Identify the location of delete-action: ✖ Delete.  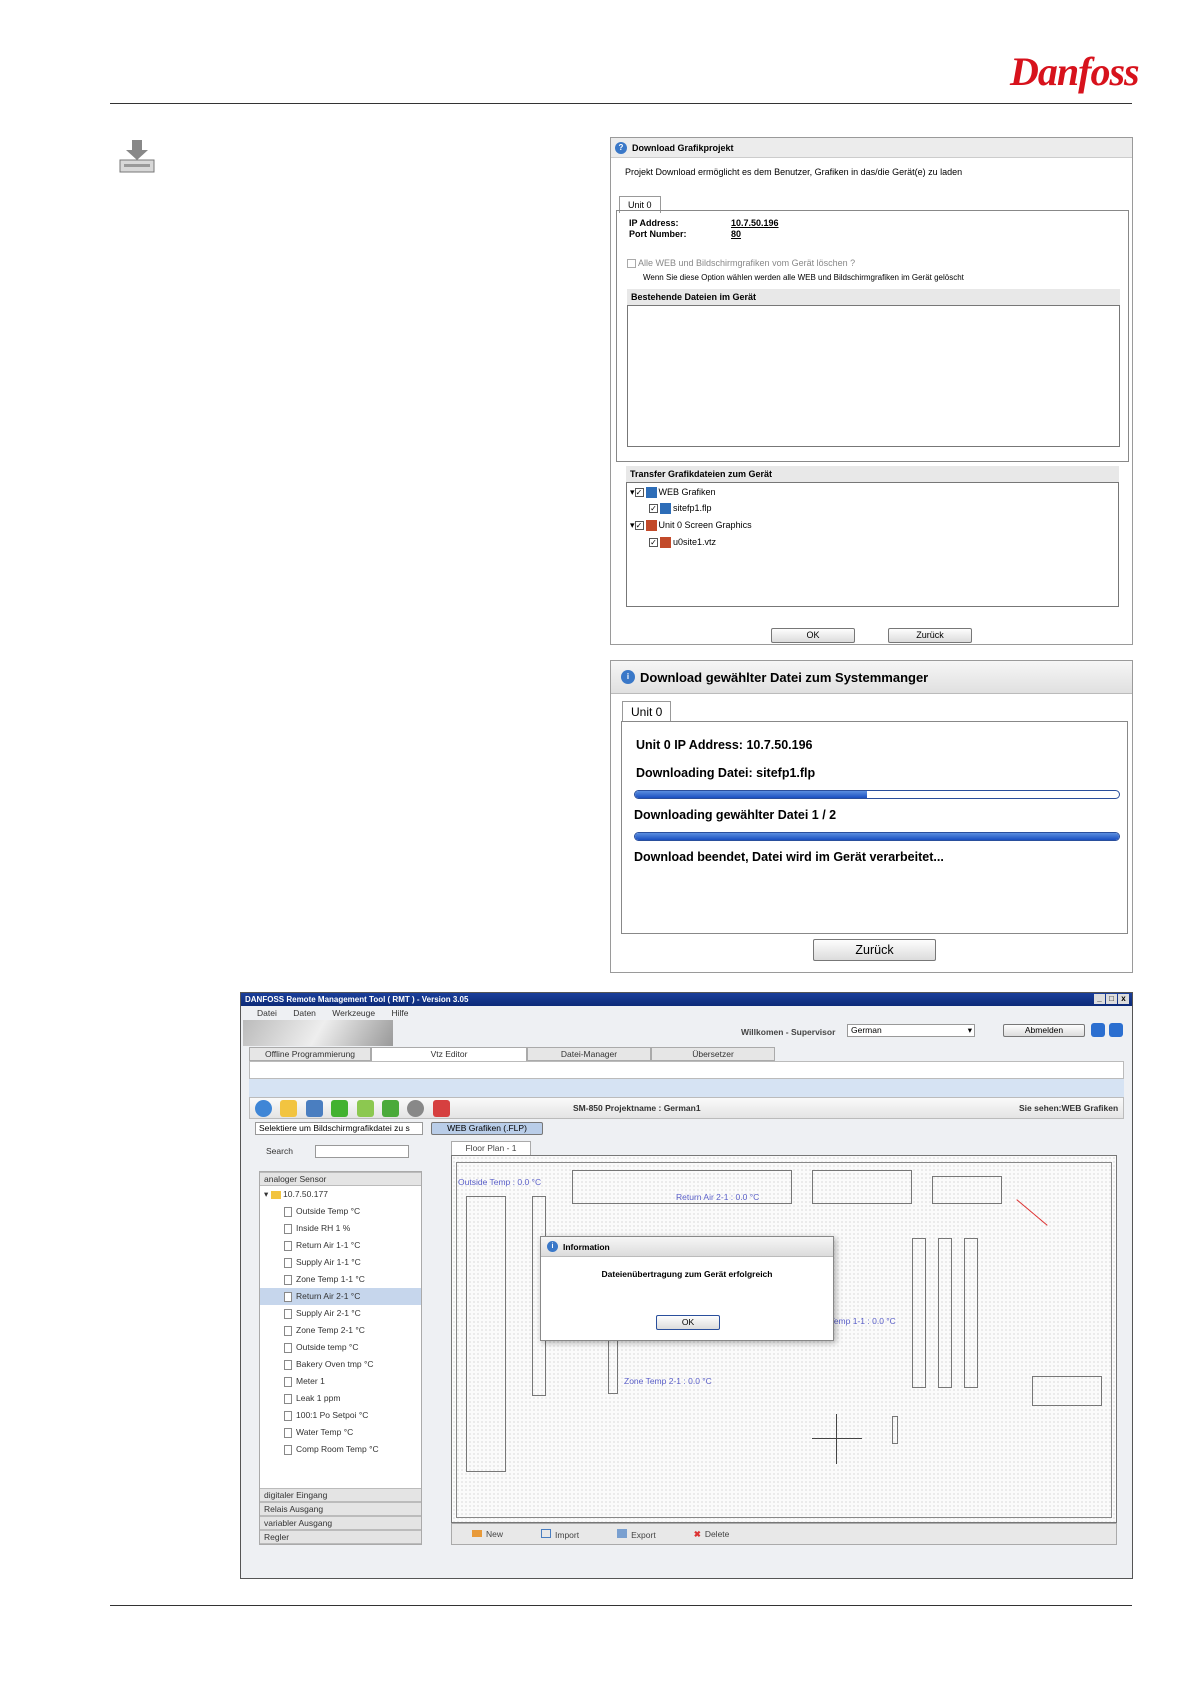
(712, 1534).